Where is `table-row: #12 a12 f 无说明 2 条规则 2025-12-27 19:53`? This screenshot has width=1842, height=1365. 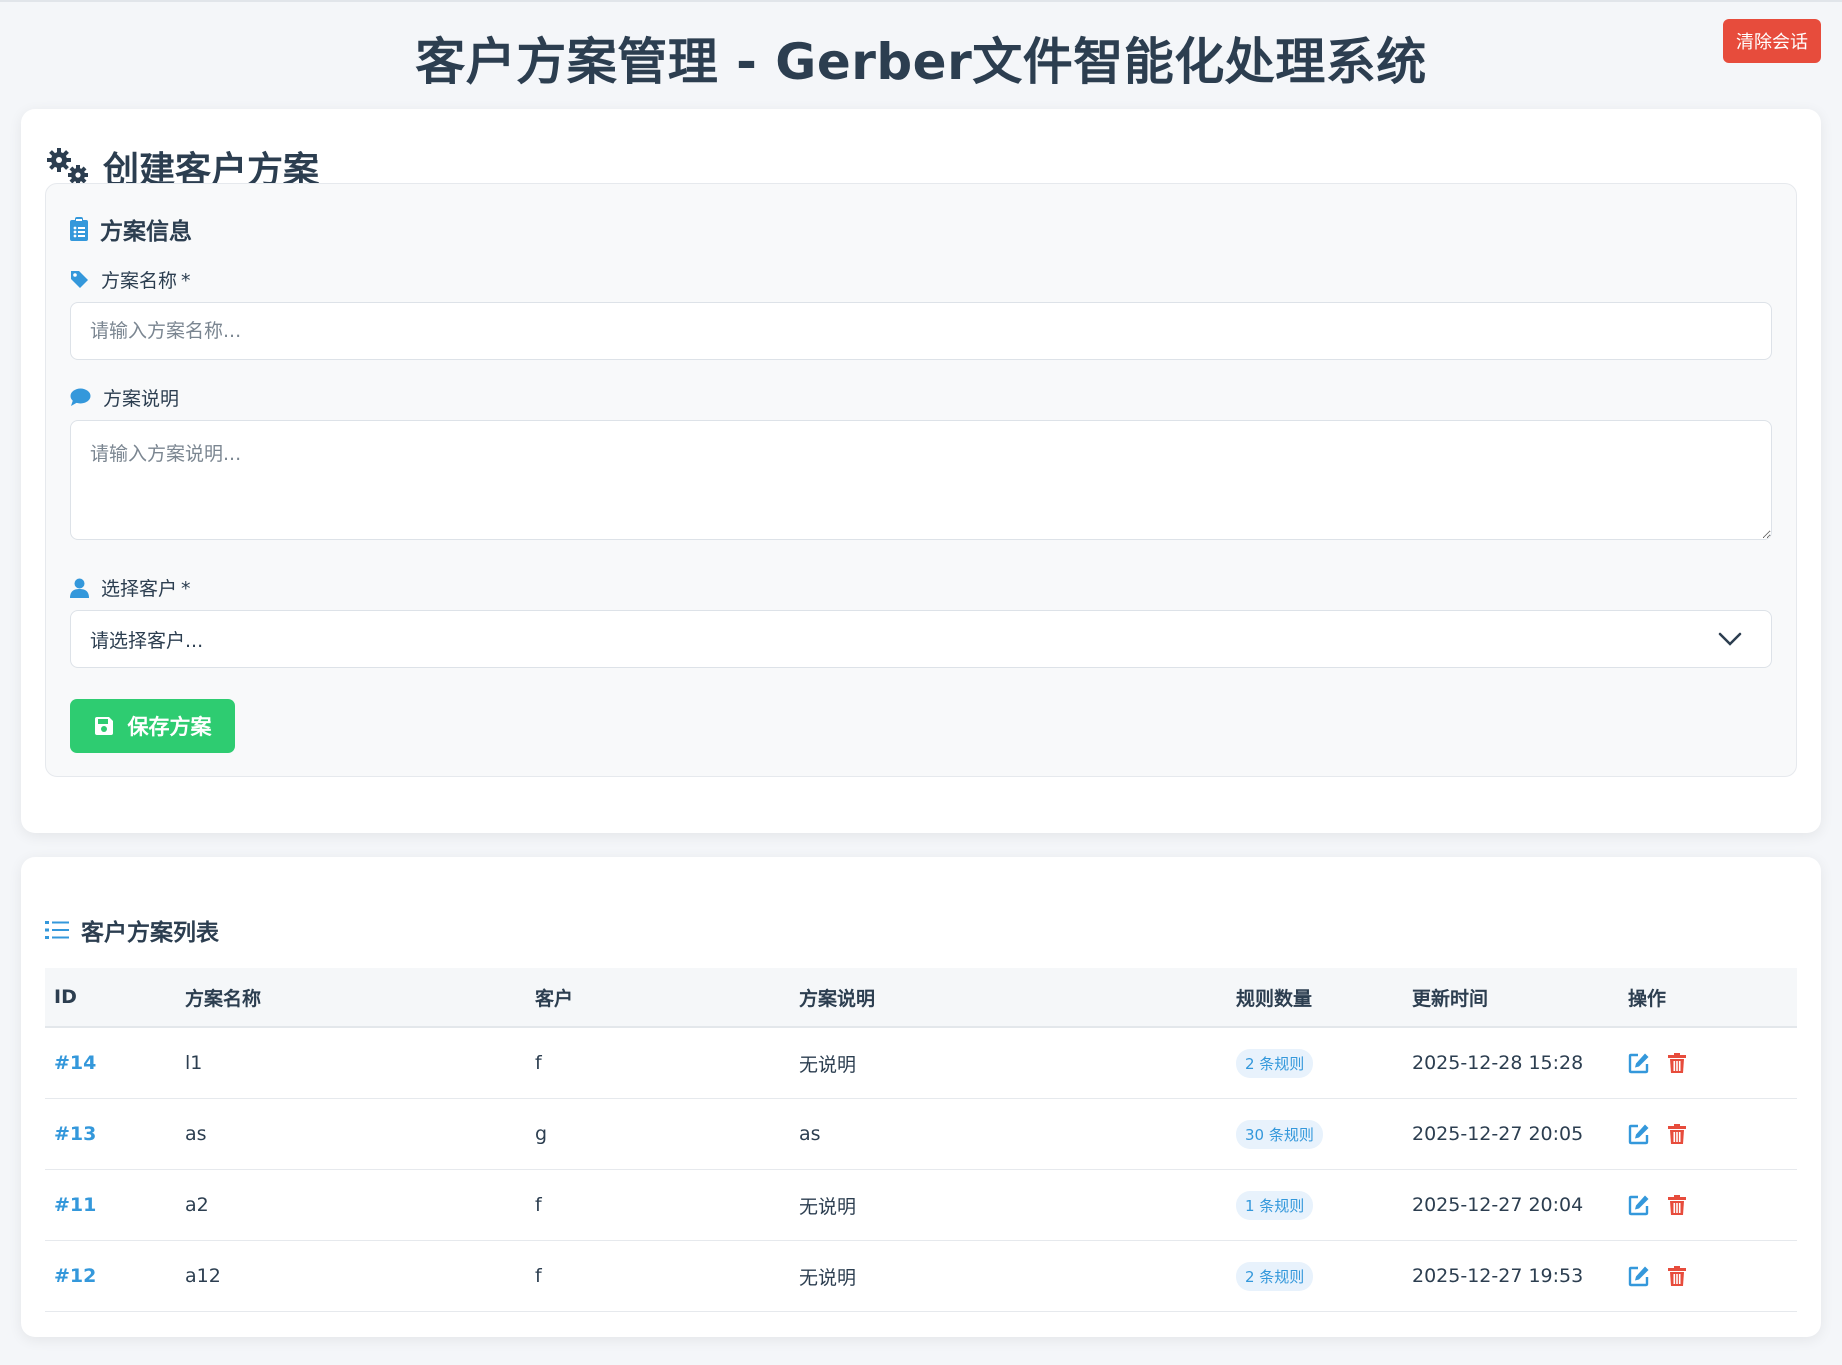 table-row: #12 a12 f 无说明 2 条规则 2025-12-27 19:53 is located at coordinates (921, 1276).